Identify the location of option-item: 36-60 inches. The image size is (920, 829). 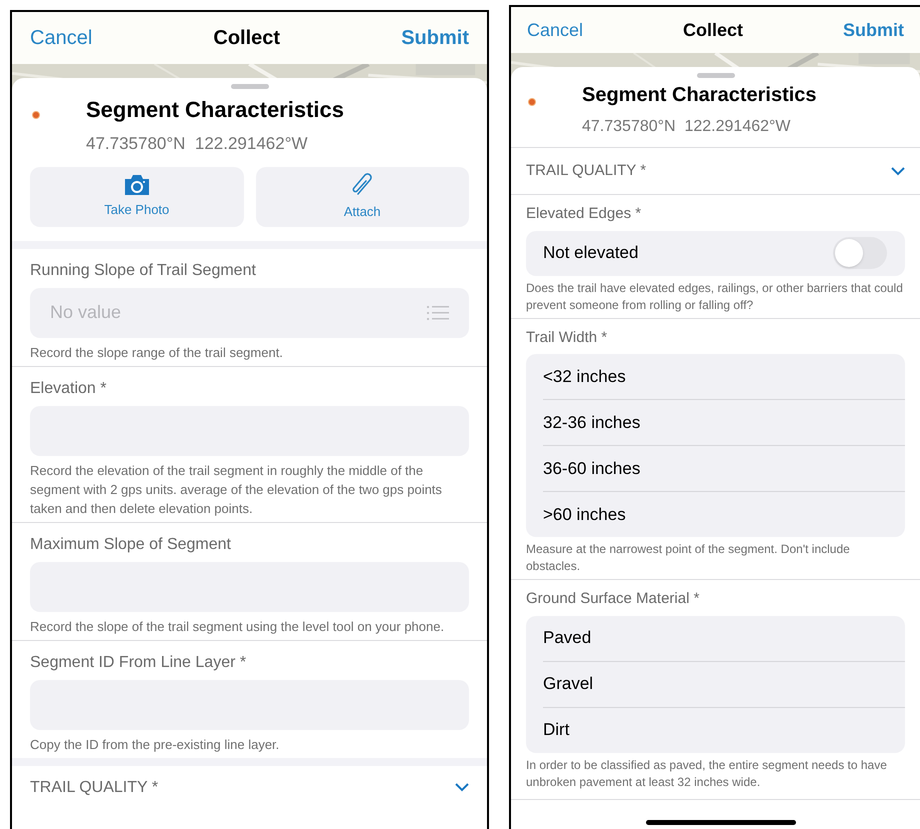
(715, 468).